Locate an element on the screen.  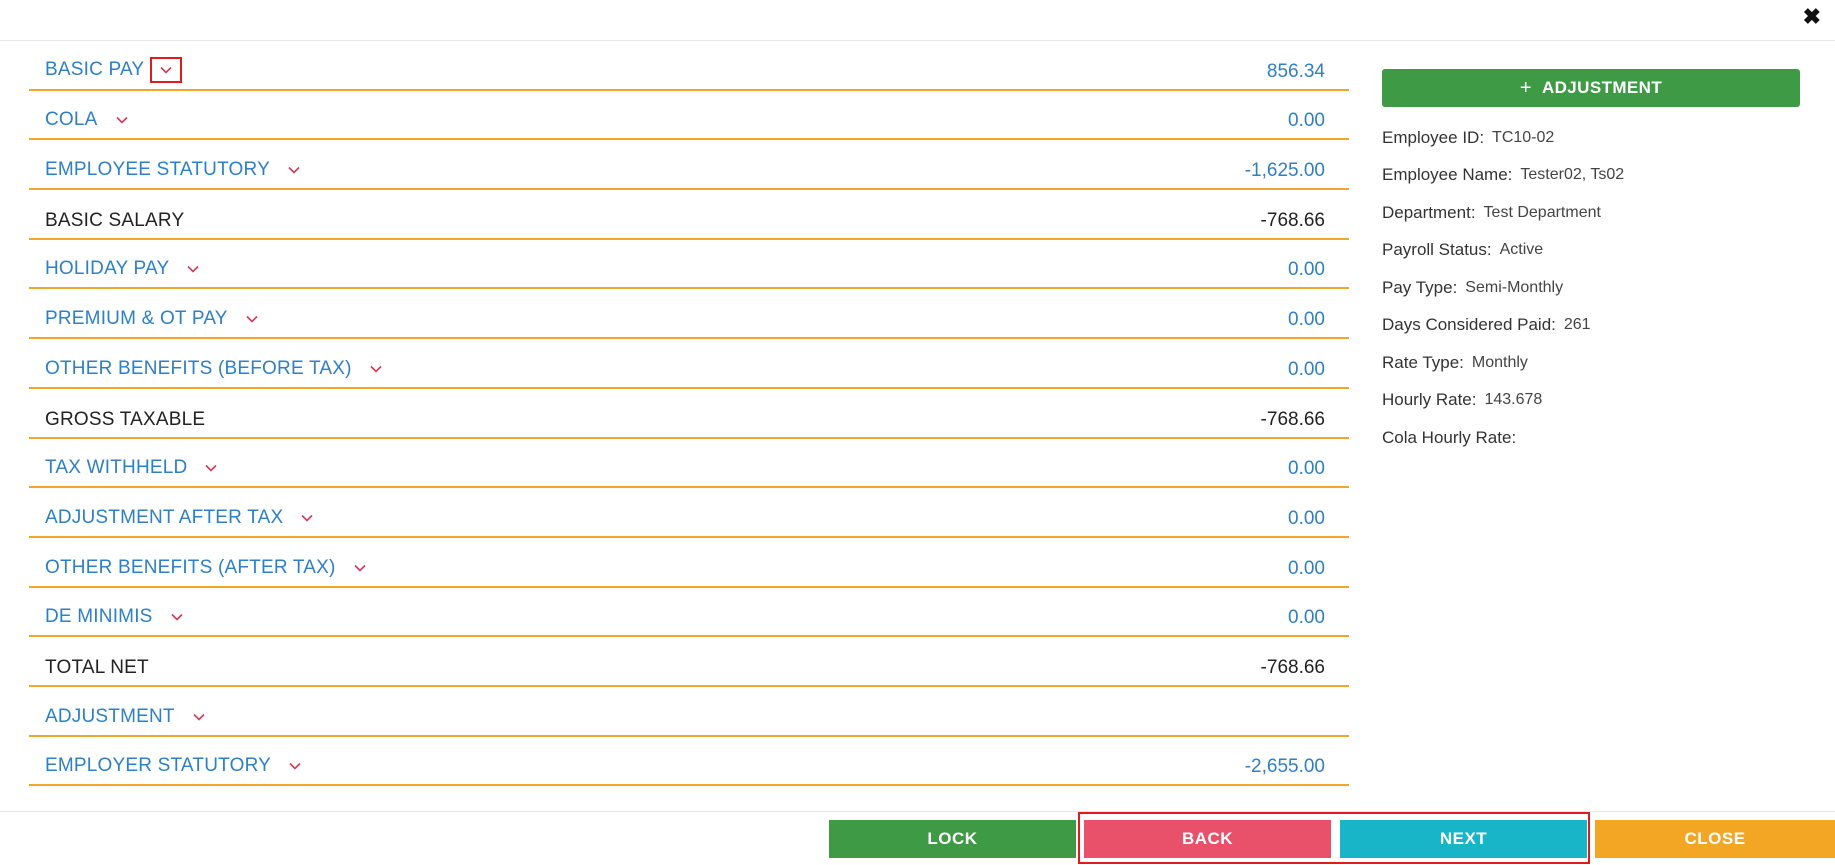
payroll-row-label: EMPLOYER STATUTORY is located at coordinates (177, 766).